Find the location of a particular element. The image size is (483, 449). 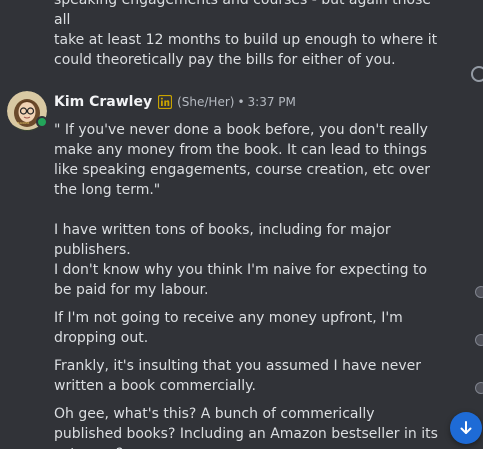

jump-to-present-button is located at coordinates (466, 428).